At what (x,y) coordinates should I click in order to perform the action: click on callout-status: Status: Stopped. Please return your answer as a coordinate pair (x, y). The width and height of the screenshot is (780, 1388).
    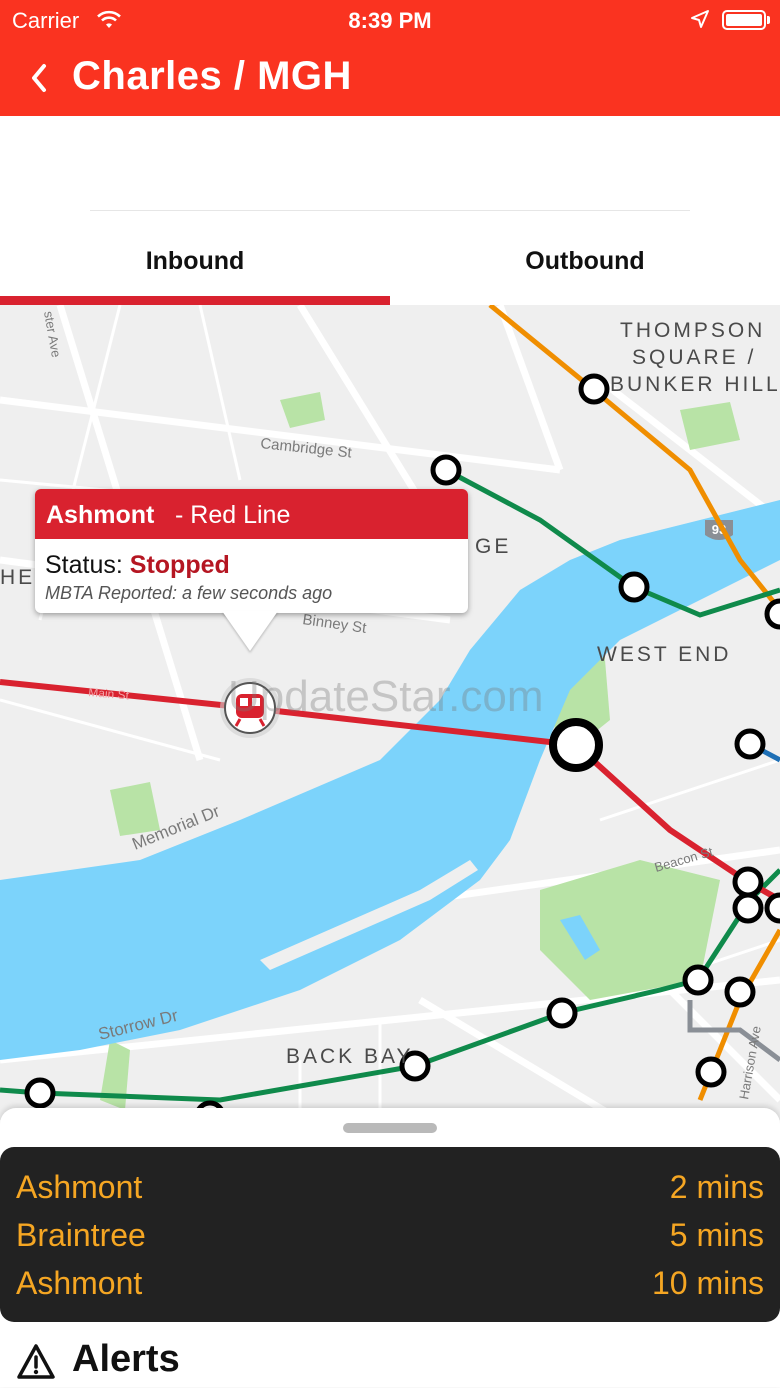
    Looking at the image, I should click on (137, 565).